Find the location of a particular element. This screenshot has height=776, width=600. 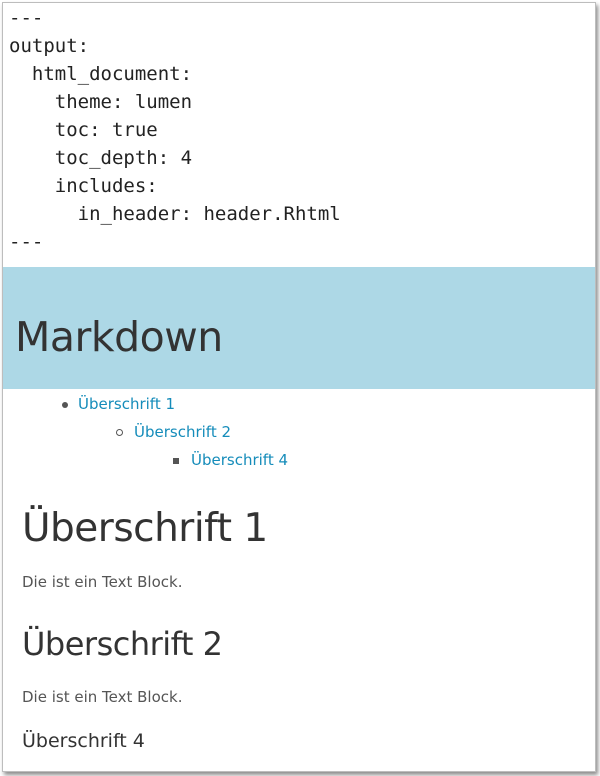

text-block-2: Die ist ein Text Block. is located at coordinates (102, 697).